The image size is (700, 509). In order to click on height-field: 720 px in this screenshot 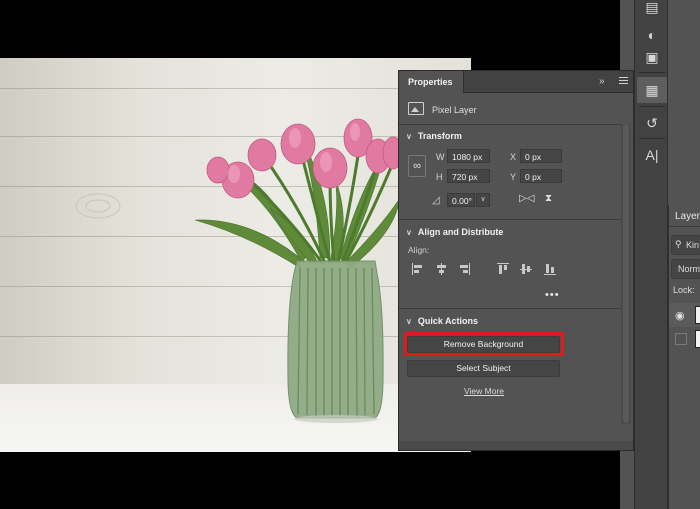, I will do `click(468, 176)`.